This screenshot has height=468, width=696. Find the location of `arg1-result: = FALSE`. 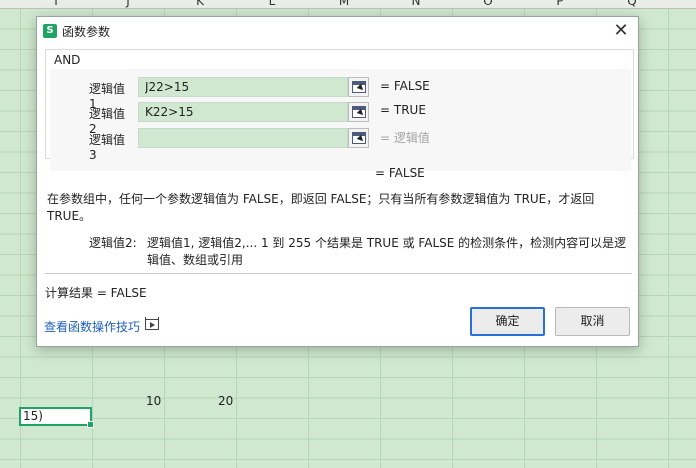

arg1-result: = FALSE is located at coordinates (405, 86).